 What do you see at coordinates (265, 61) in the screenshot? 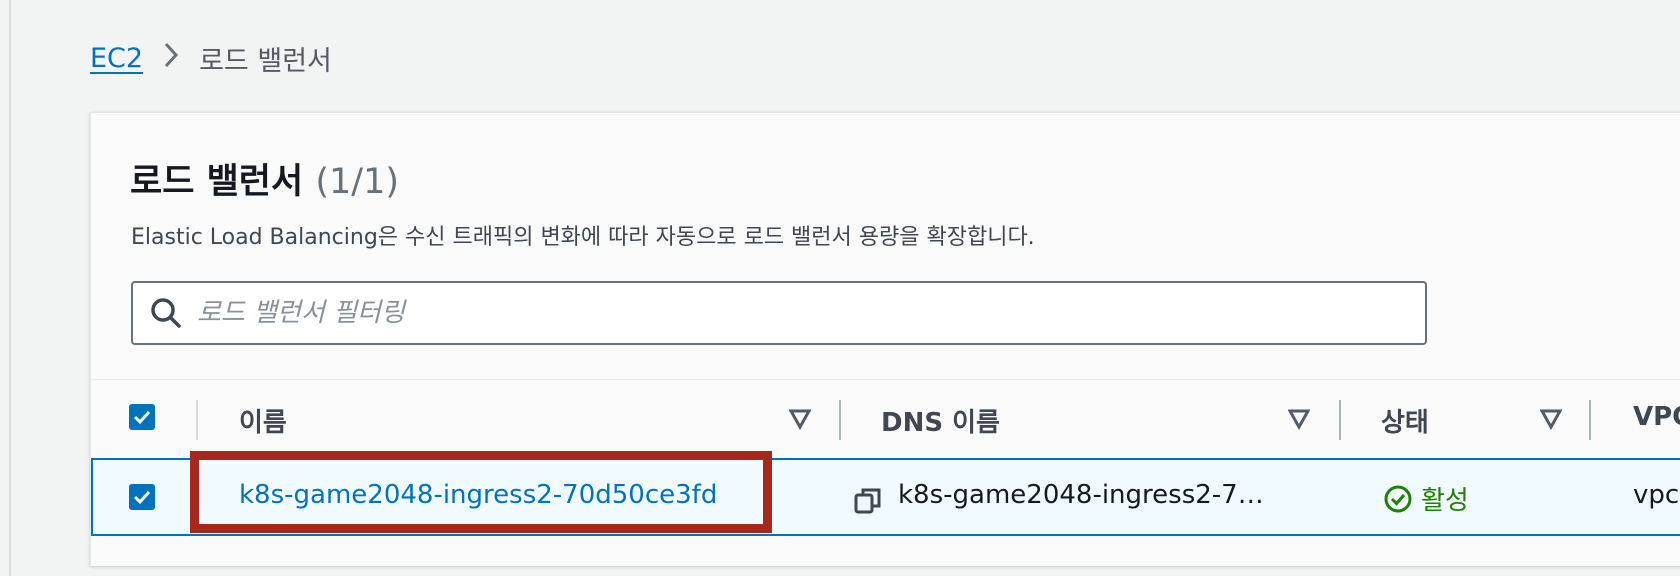
I see `breadcrumb-current: 로드 밸런서` at bounding box center [265, 61].